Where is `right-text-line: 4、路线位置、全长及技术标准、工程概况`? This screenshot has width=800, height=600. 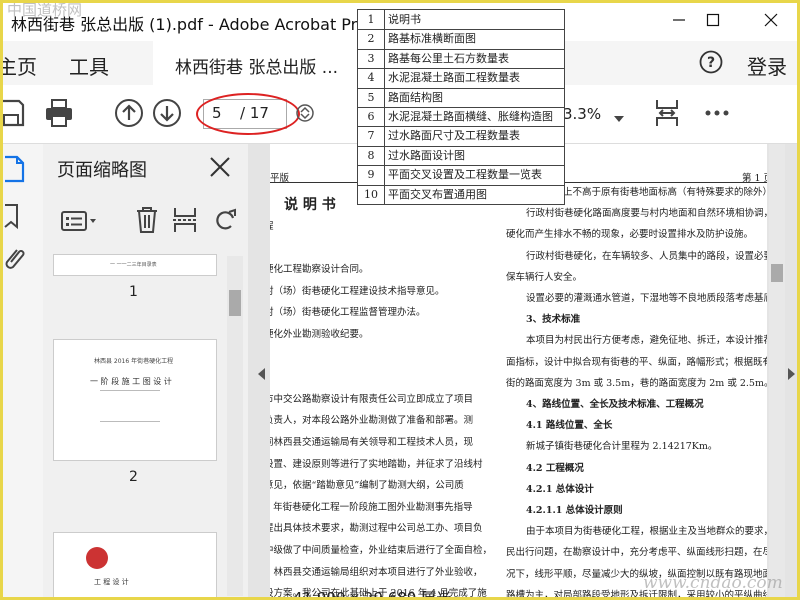 right-text-line: 4、路线位置、全长及技术标准、工程概况 is located at coordinates (615, 404).